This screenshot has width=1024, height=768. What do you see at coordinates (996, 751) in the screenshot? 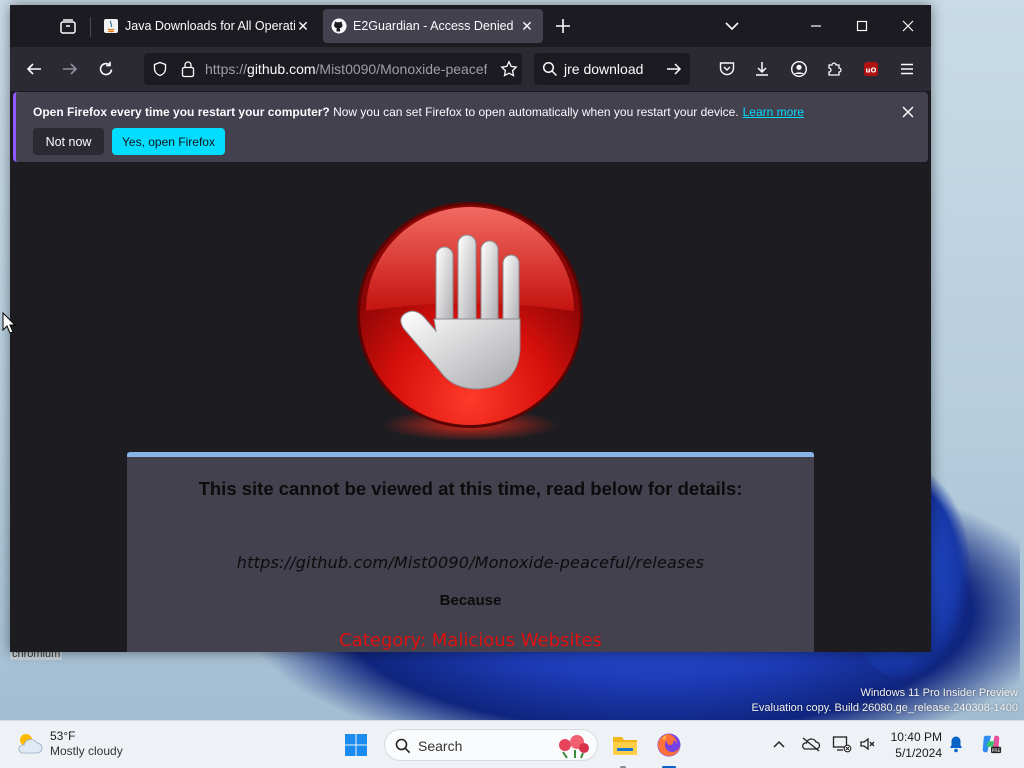
I see `svg-text: PRE` at bounding box center [996, 751].